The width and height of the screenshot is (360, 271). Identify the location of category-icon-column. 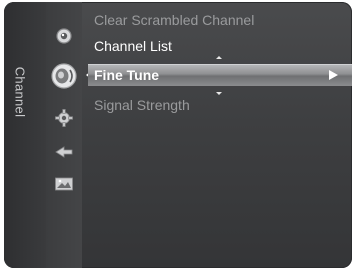
(64, 135).